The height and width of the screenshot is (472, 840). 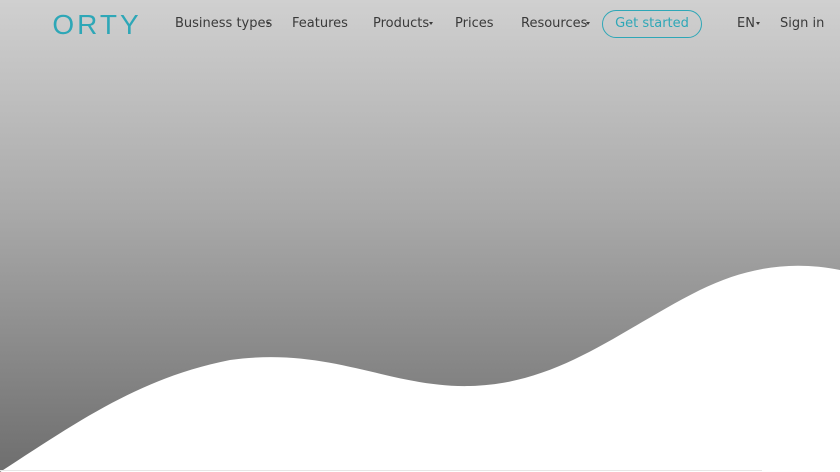 I want to click on get-started-button: Get started, so click(x=652, y=24).